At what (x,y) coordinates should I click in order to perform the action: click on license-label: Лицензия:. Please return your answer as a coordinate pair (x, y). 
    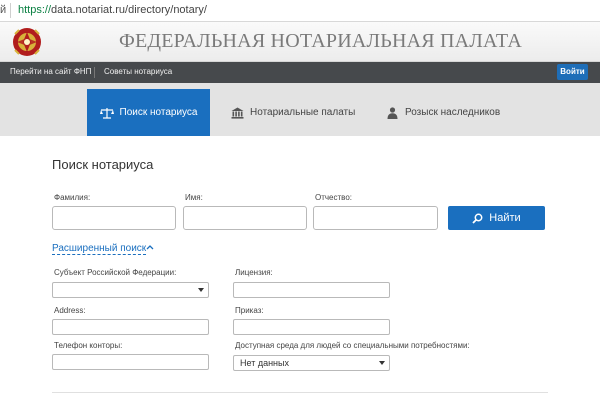
    Looking at the image, I should click on (254, 272).